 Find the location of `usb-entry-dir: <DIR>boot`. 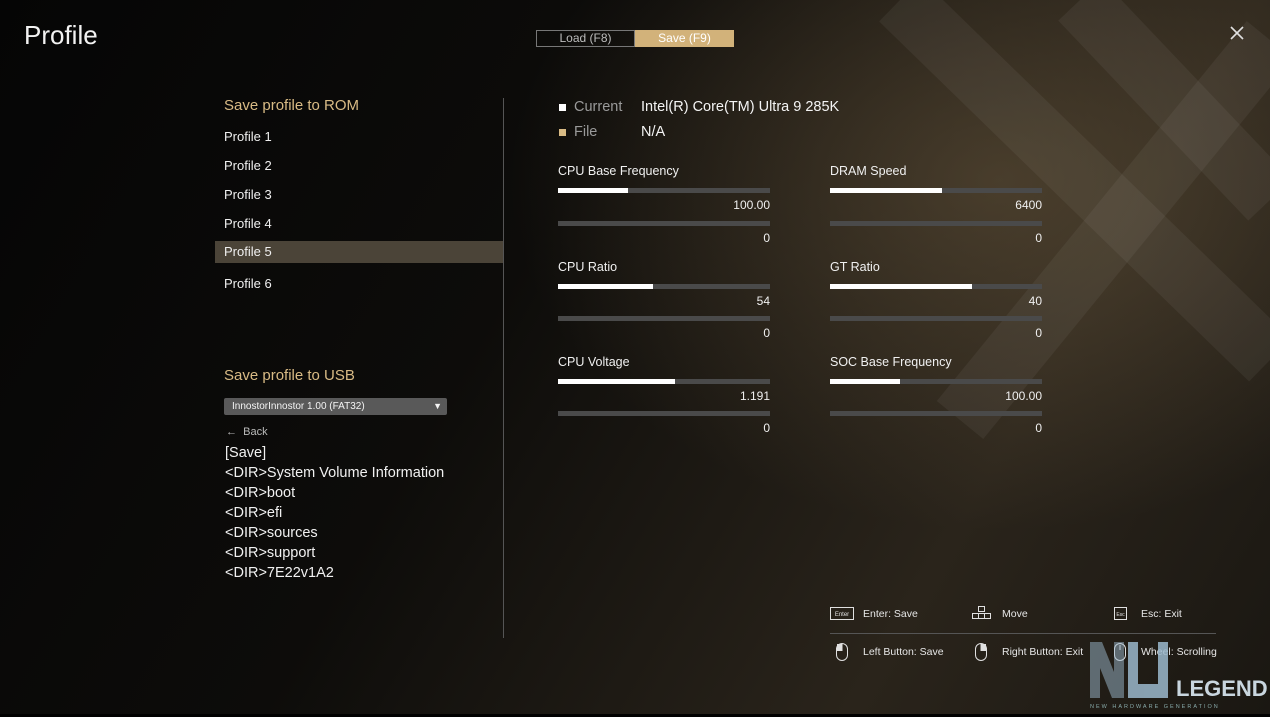

usb-entry-dir: <DIR>boot is located at coordinates (260, 493).